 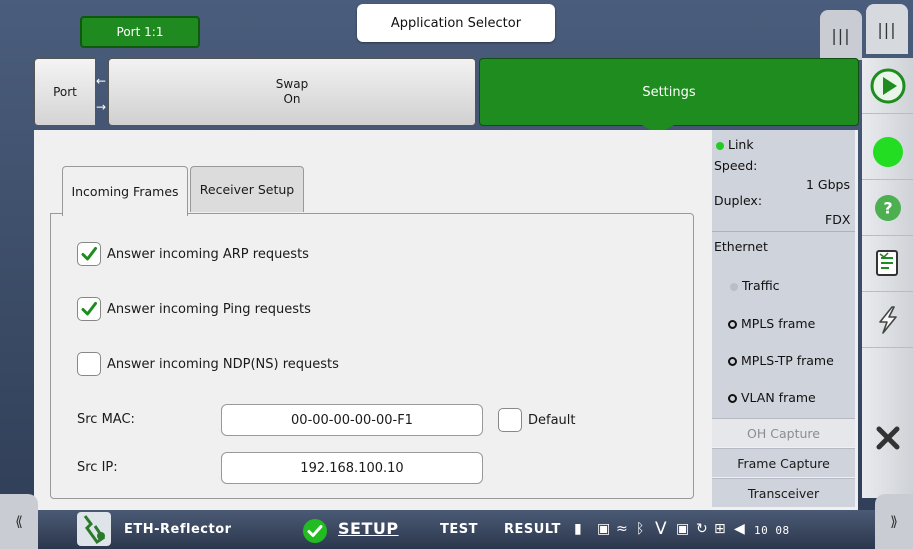 What do you see at coordinates (352, 468) in the screenshot?
I see `src-ip-field: 192.168.100.10` at bounding box center [352, 468].